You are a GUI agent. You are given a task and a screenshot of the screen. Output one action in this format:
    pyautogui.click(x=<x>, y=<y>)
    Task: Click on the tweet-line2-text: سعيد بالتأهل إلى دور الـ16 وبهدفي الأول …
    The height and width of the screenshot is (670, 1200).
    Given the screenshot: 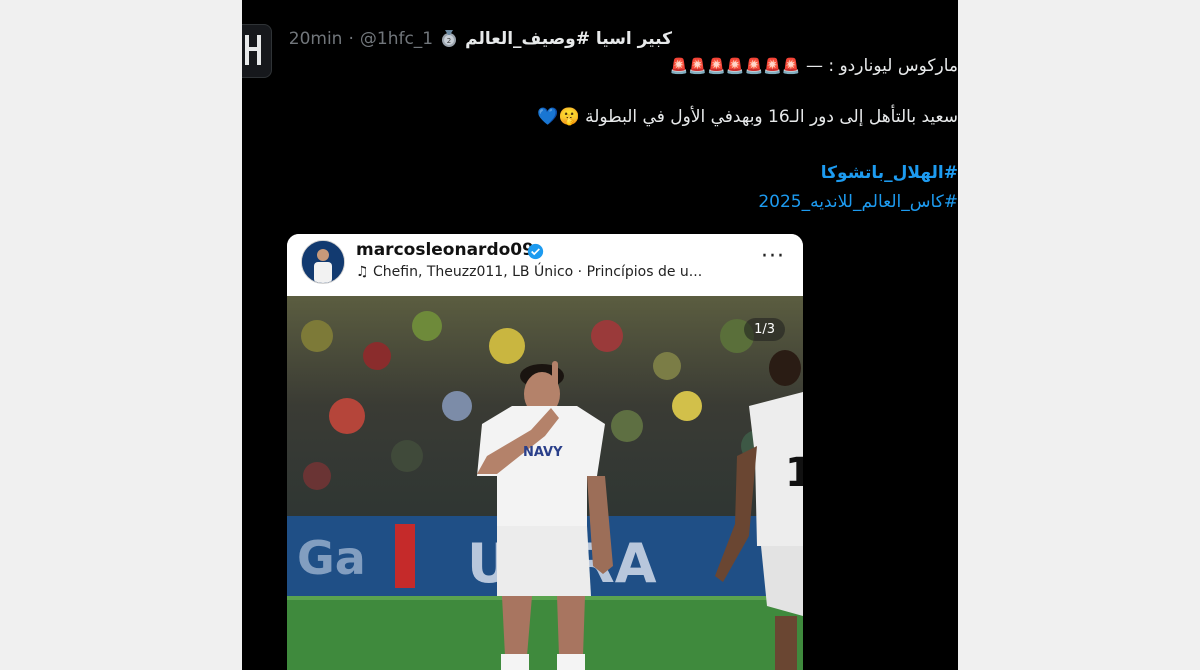 What is the action you would take?
    pyautogui.click(x=771, y=117)
    